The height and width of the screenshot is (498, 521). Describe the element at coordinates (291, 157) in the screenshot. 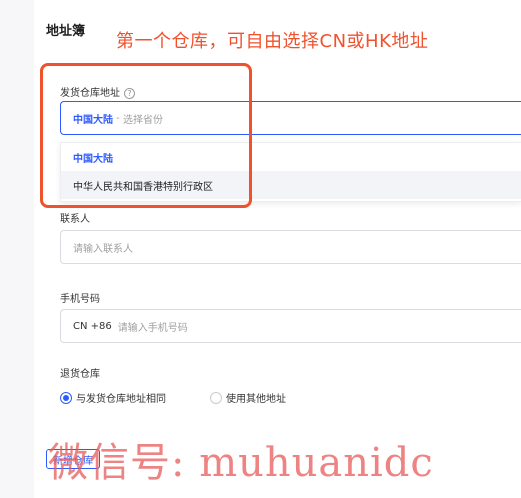

I see `dropdown-option-mainland: 中国大陆` at that location.